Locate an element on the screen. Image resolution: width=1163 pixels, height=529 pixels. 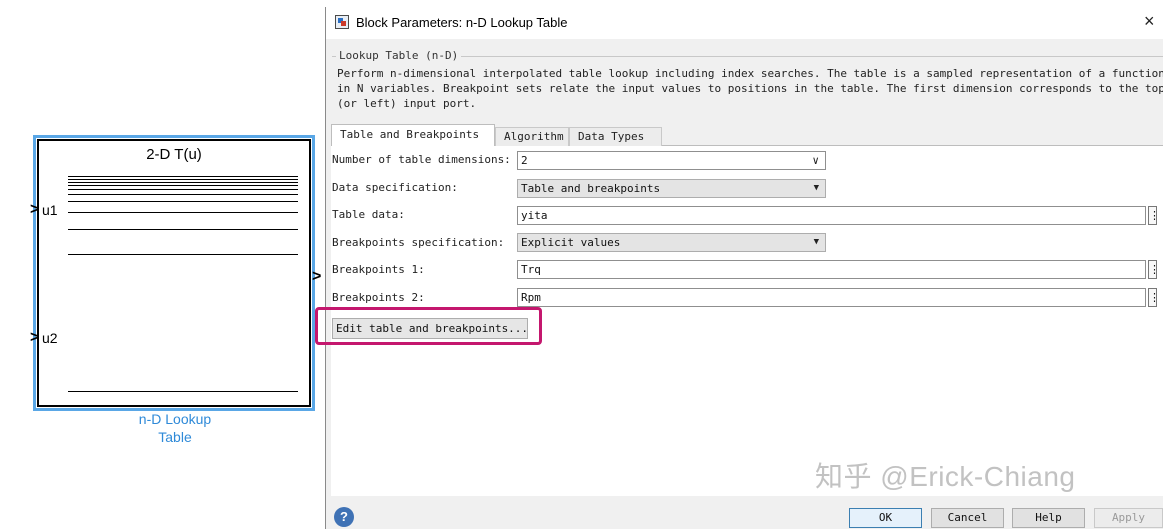
bp-spec-label: Breakpoints specification: is located at coordinates (418, 242).